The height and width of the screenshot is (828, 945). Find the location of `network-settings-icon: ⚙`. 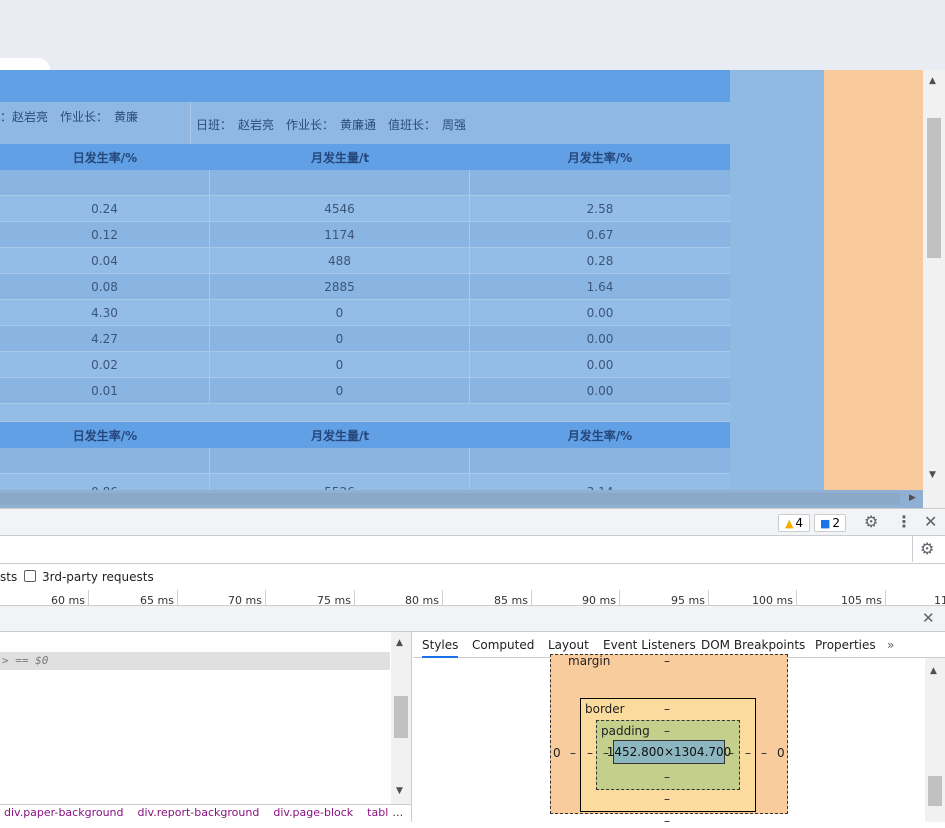

network-settings-icon: ⚙ is located at coordinates (927, 548).